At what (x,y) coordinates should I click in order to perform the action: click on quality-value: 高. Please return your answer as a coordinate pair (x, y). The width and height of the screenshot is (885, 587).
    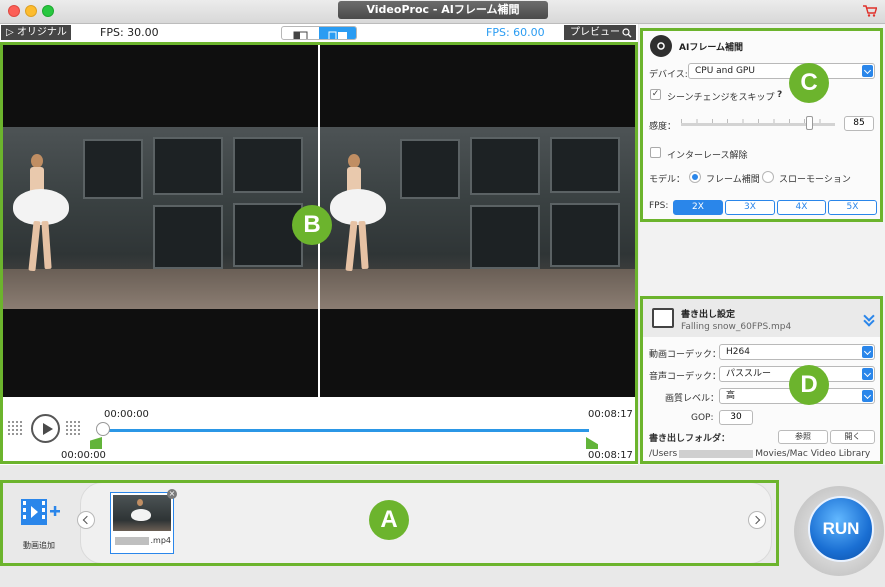
    Looking at the image, I should click on (731, 396).